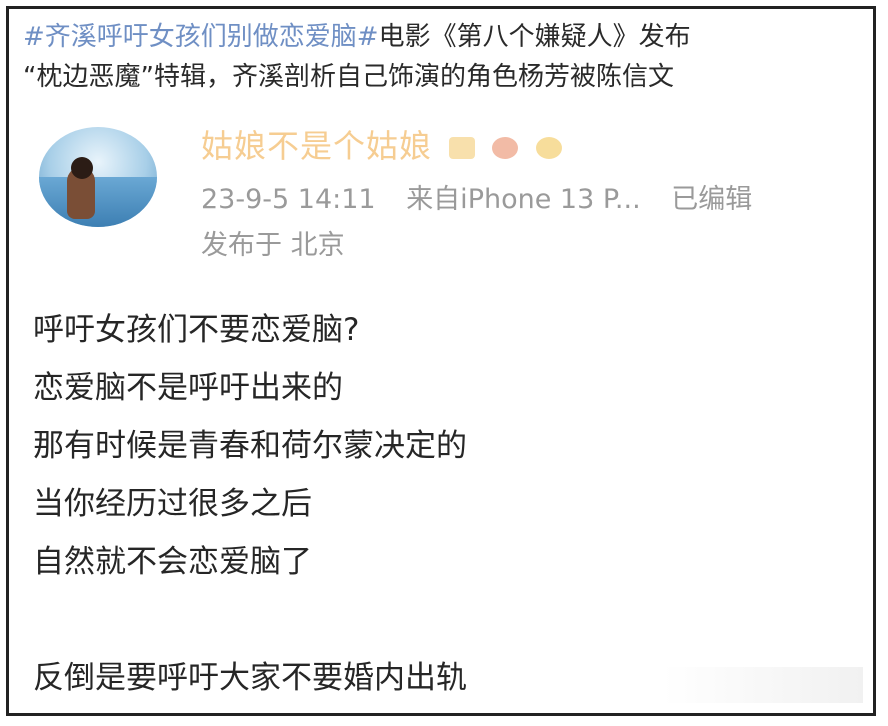 The width and height of the screenshot is (888, 726). Describe the element at coordinates (196, 330) in the screenshot. I see `post-line: 呼吁女孩们不要恋爱脑?` at that location.